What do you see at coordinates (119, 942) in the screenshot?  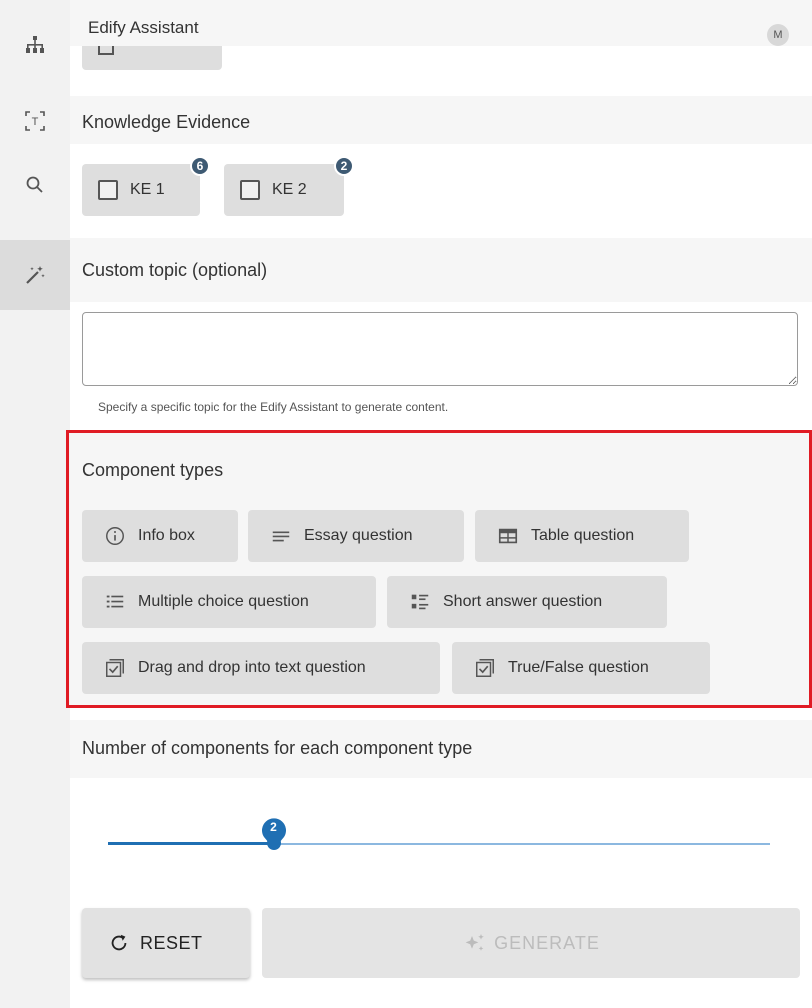 I see `refresh-icon` at bounding box center [119, 942].